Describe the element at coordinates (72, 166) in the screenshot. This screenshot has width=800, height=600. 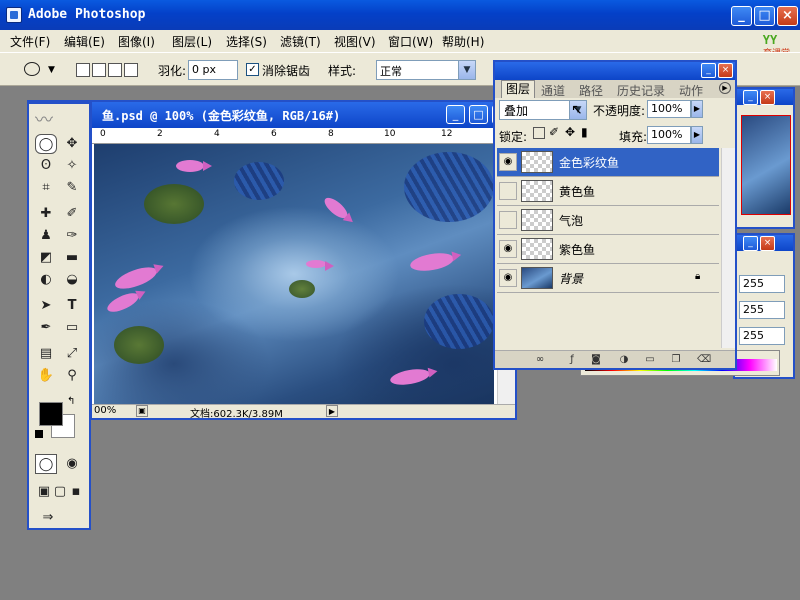
I see `magic-wand-tool-icon: ✧` at that location.